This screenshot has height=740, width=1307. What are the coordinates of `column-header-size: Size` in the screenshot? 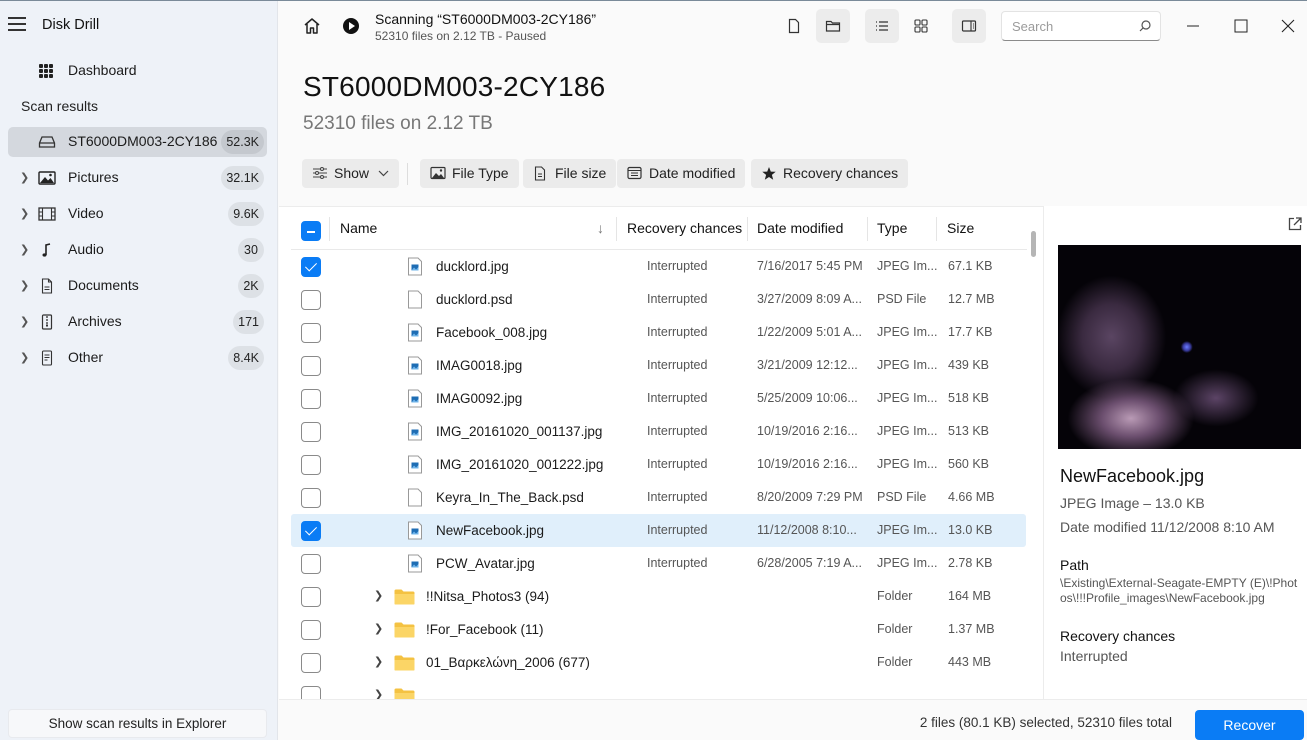 It's located at (960, 228).